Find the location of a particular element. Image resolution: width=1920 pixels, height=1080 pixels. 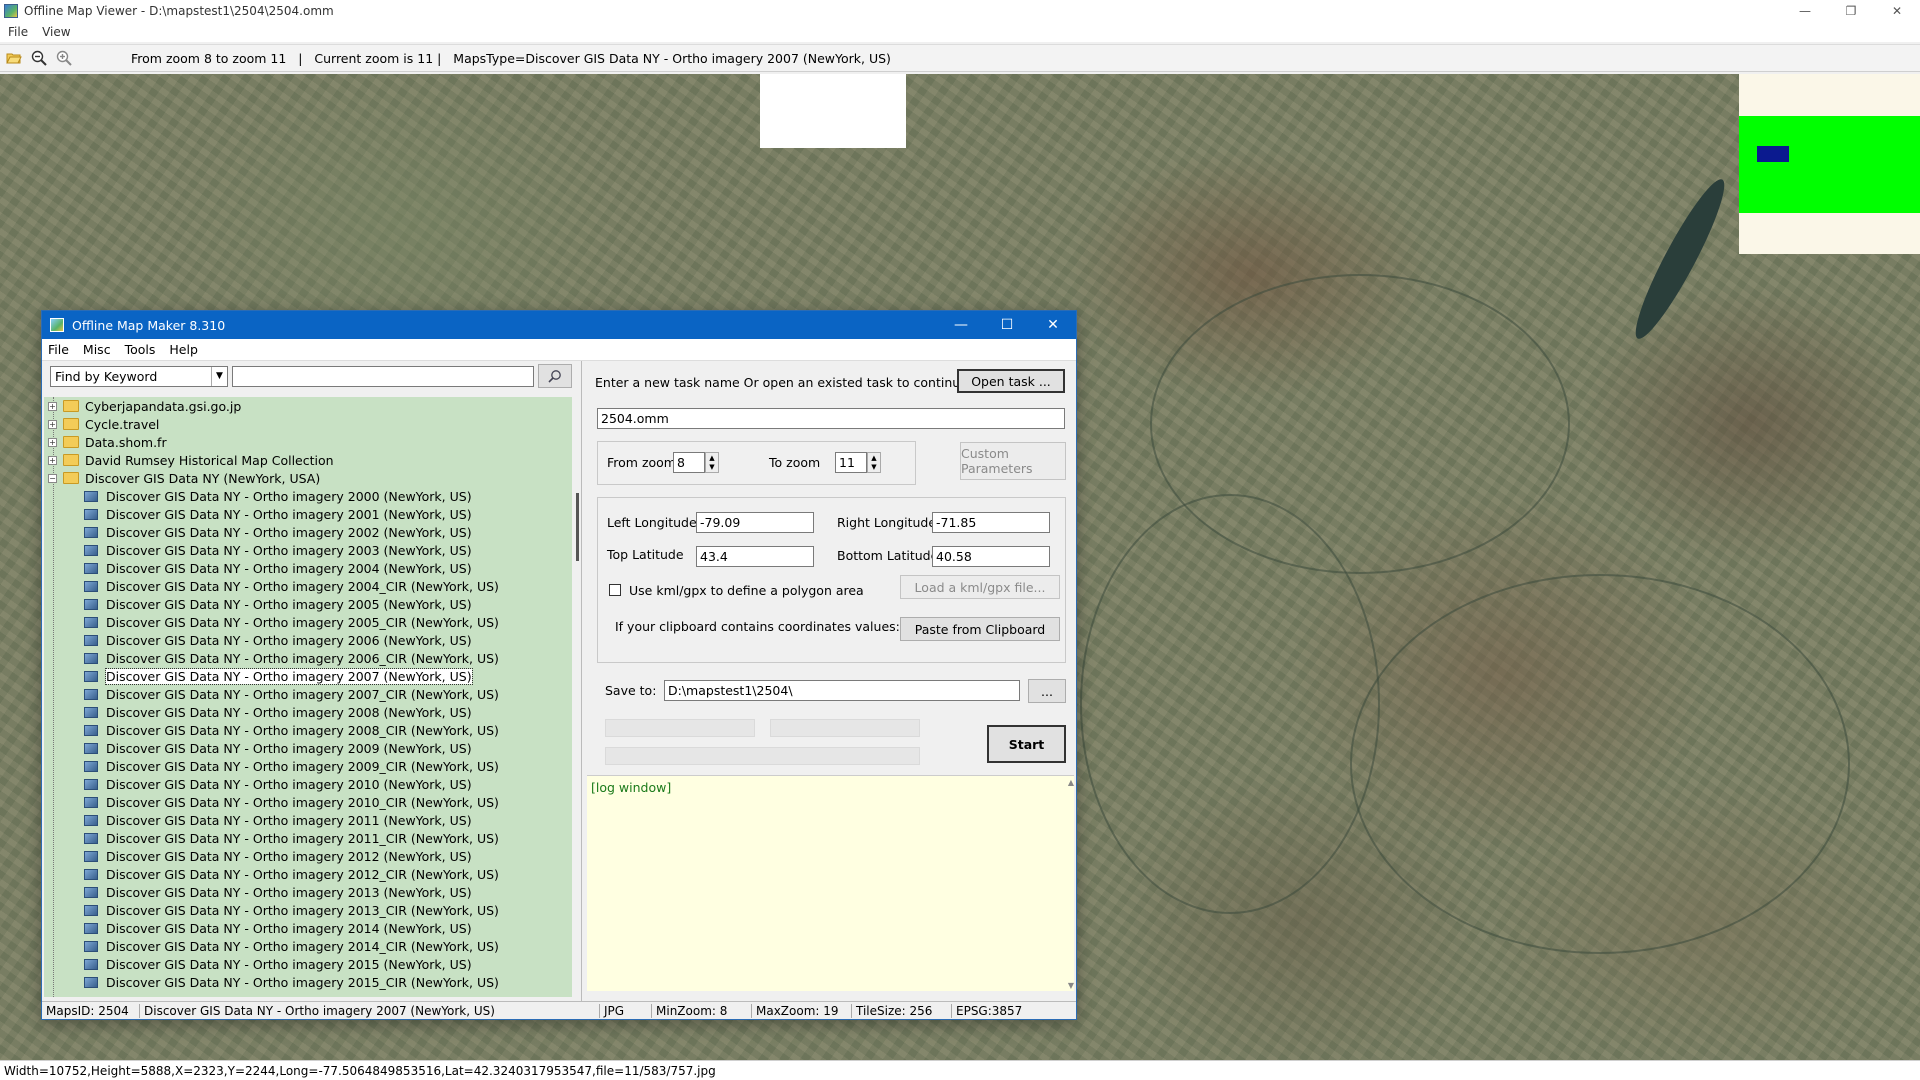

overview-coverage is located at coordinates (1829, 164).